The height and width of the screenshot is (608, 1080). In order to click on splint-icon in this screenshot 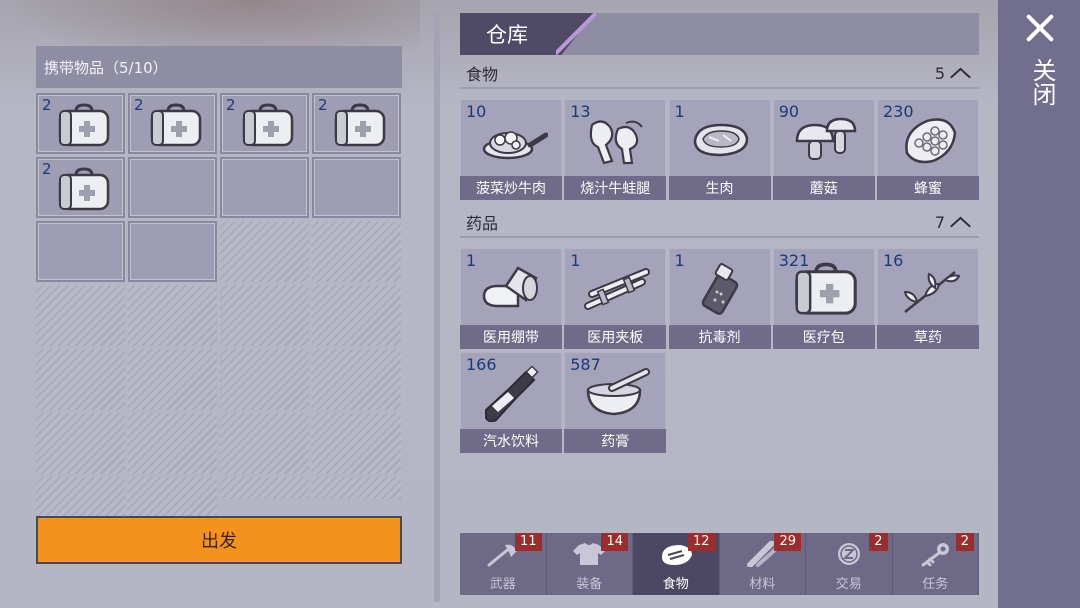, I will do `click(617, 292)`.